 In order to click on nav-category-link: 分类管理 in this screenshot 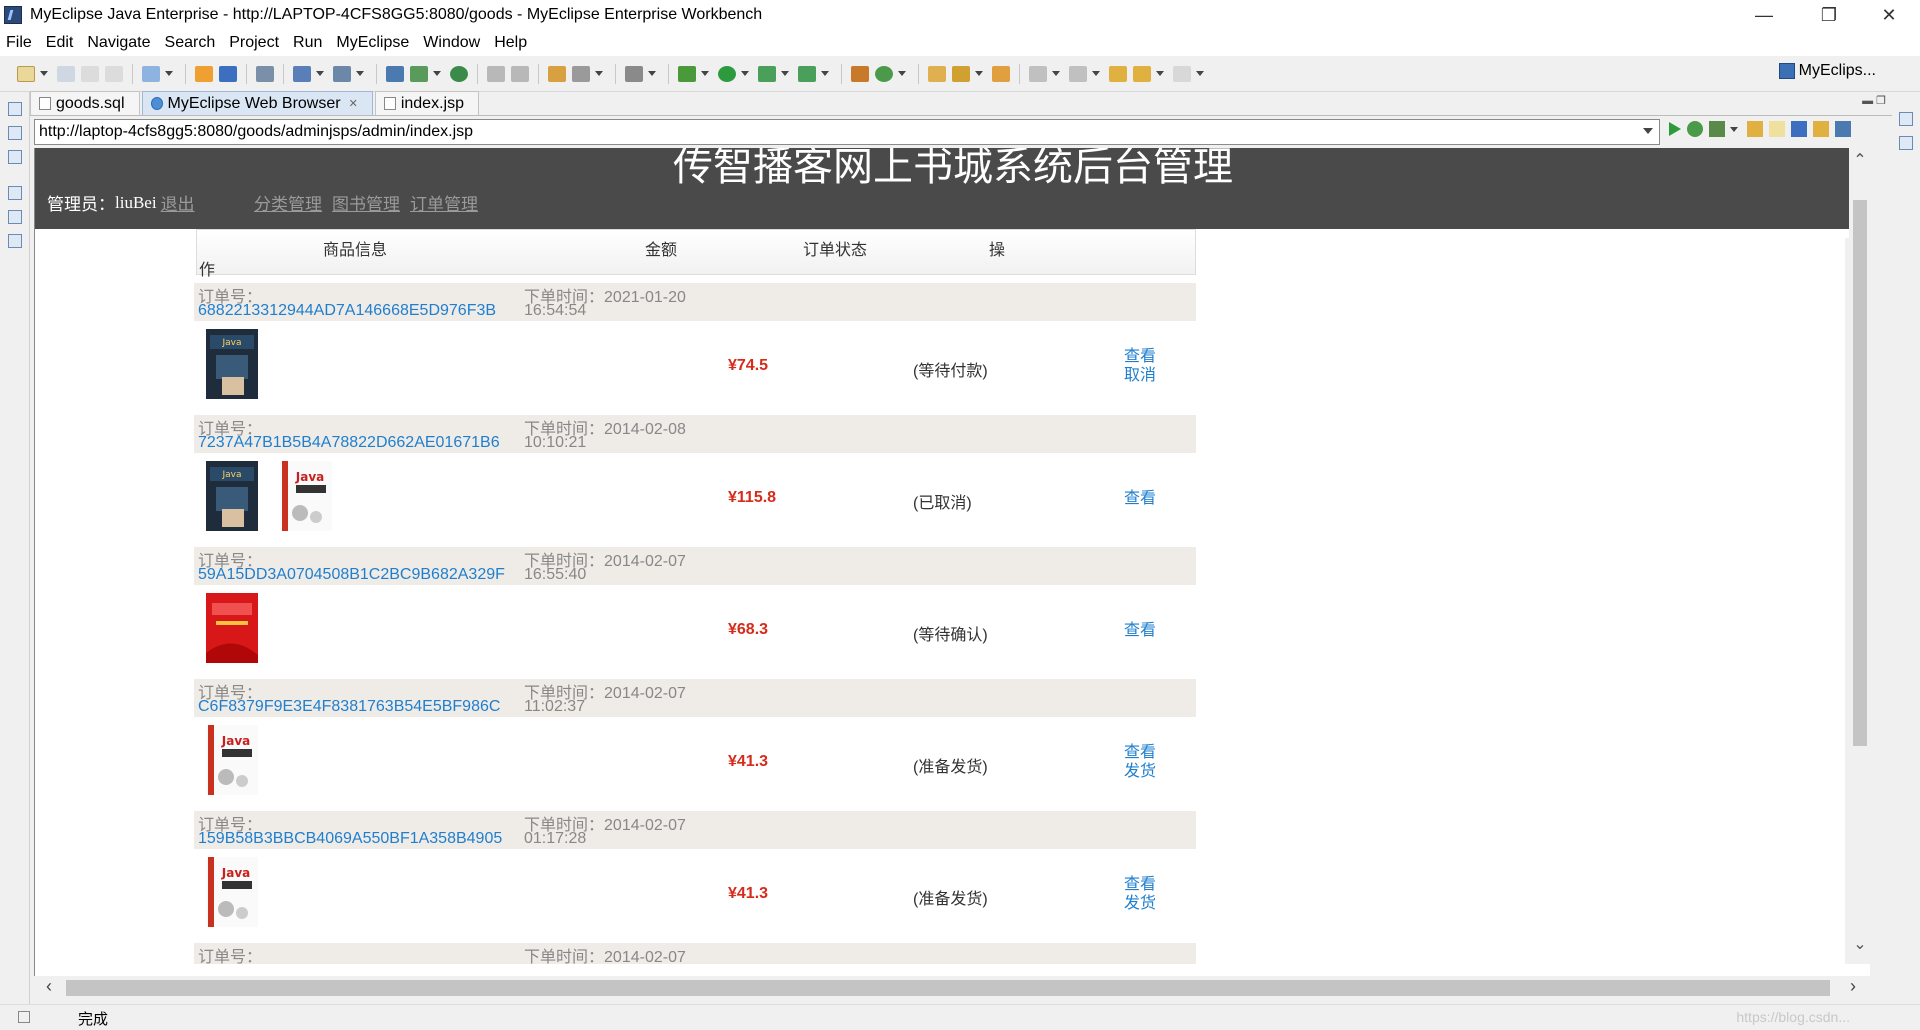, I will do `click(288, 202)`.